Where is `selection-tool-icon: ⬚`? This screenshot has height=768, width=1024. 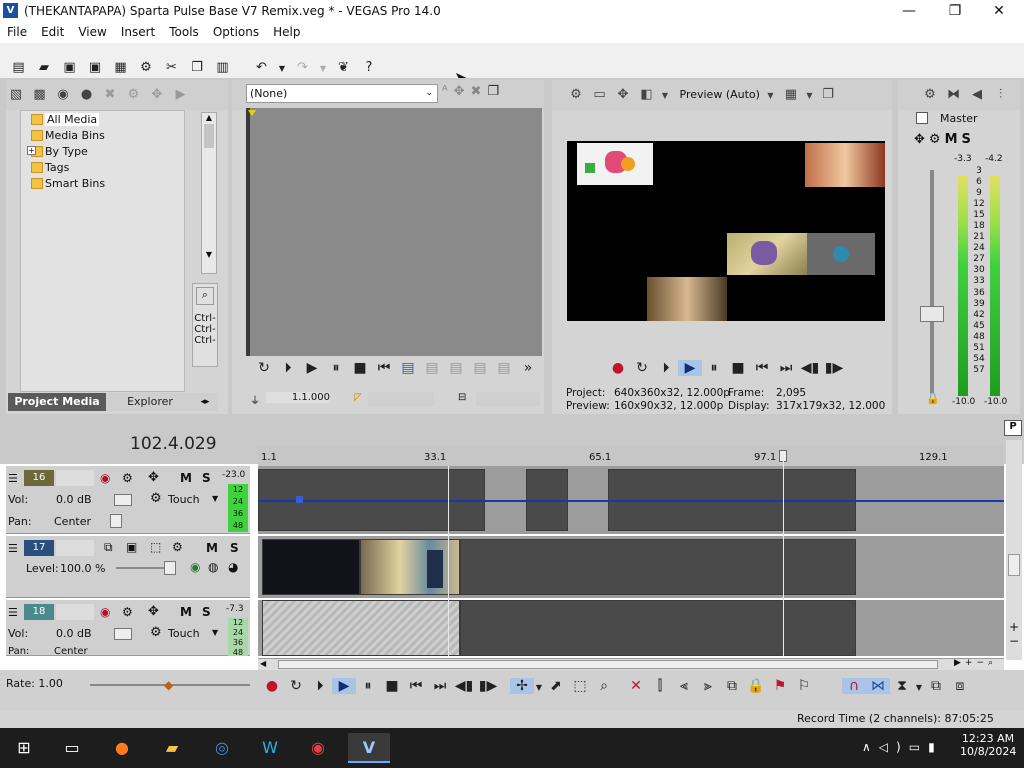 selection-tool-icon: ⬚ is located at coordinates (580, 686).